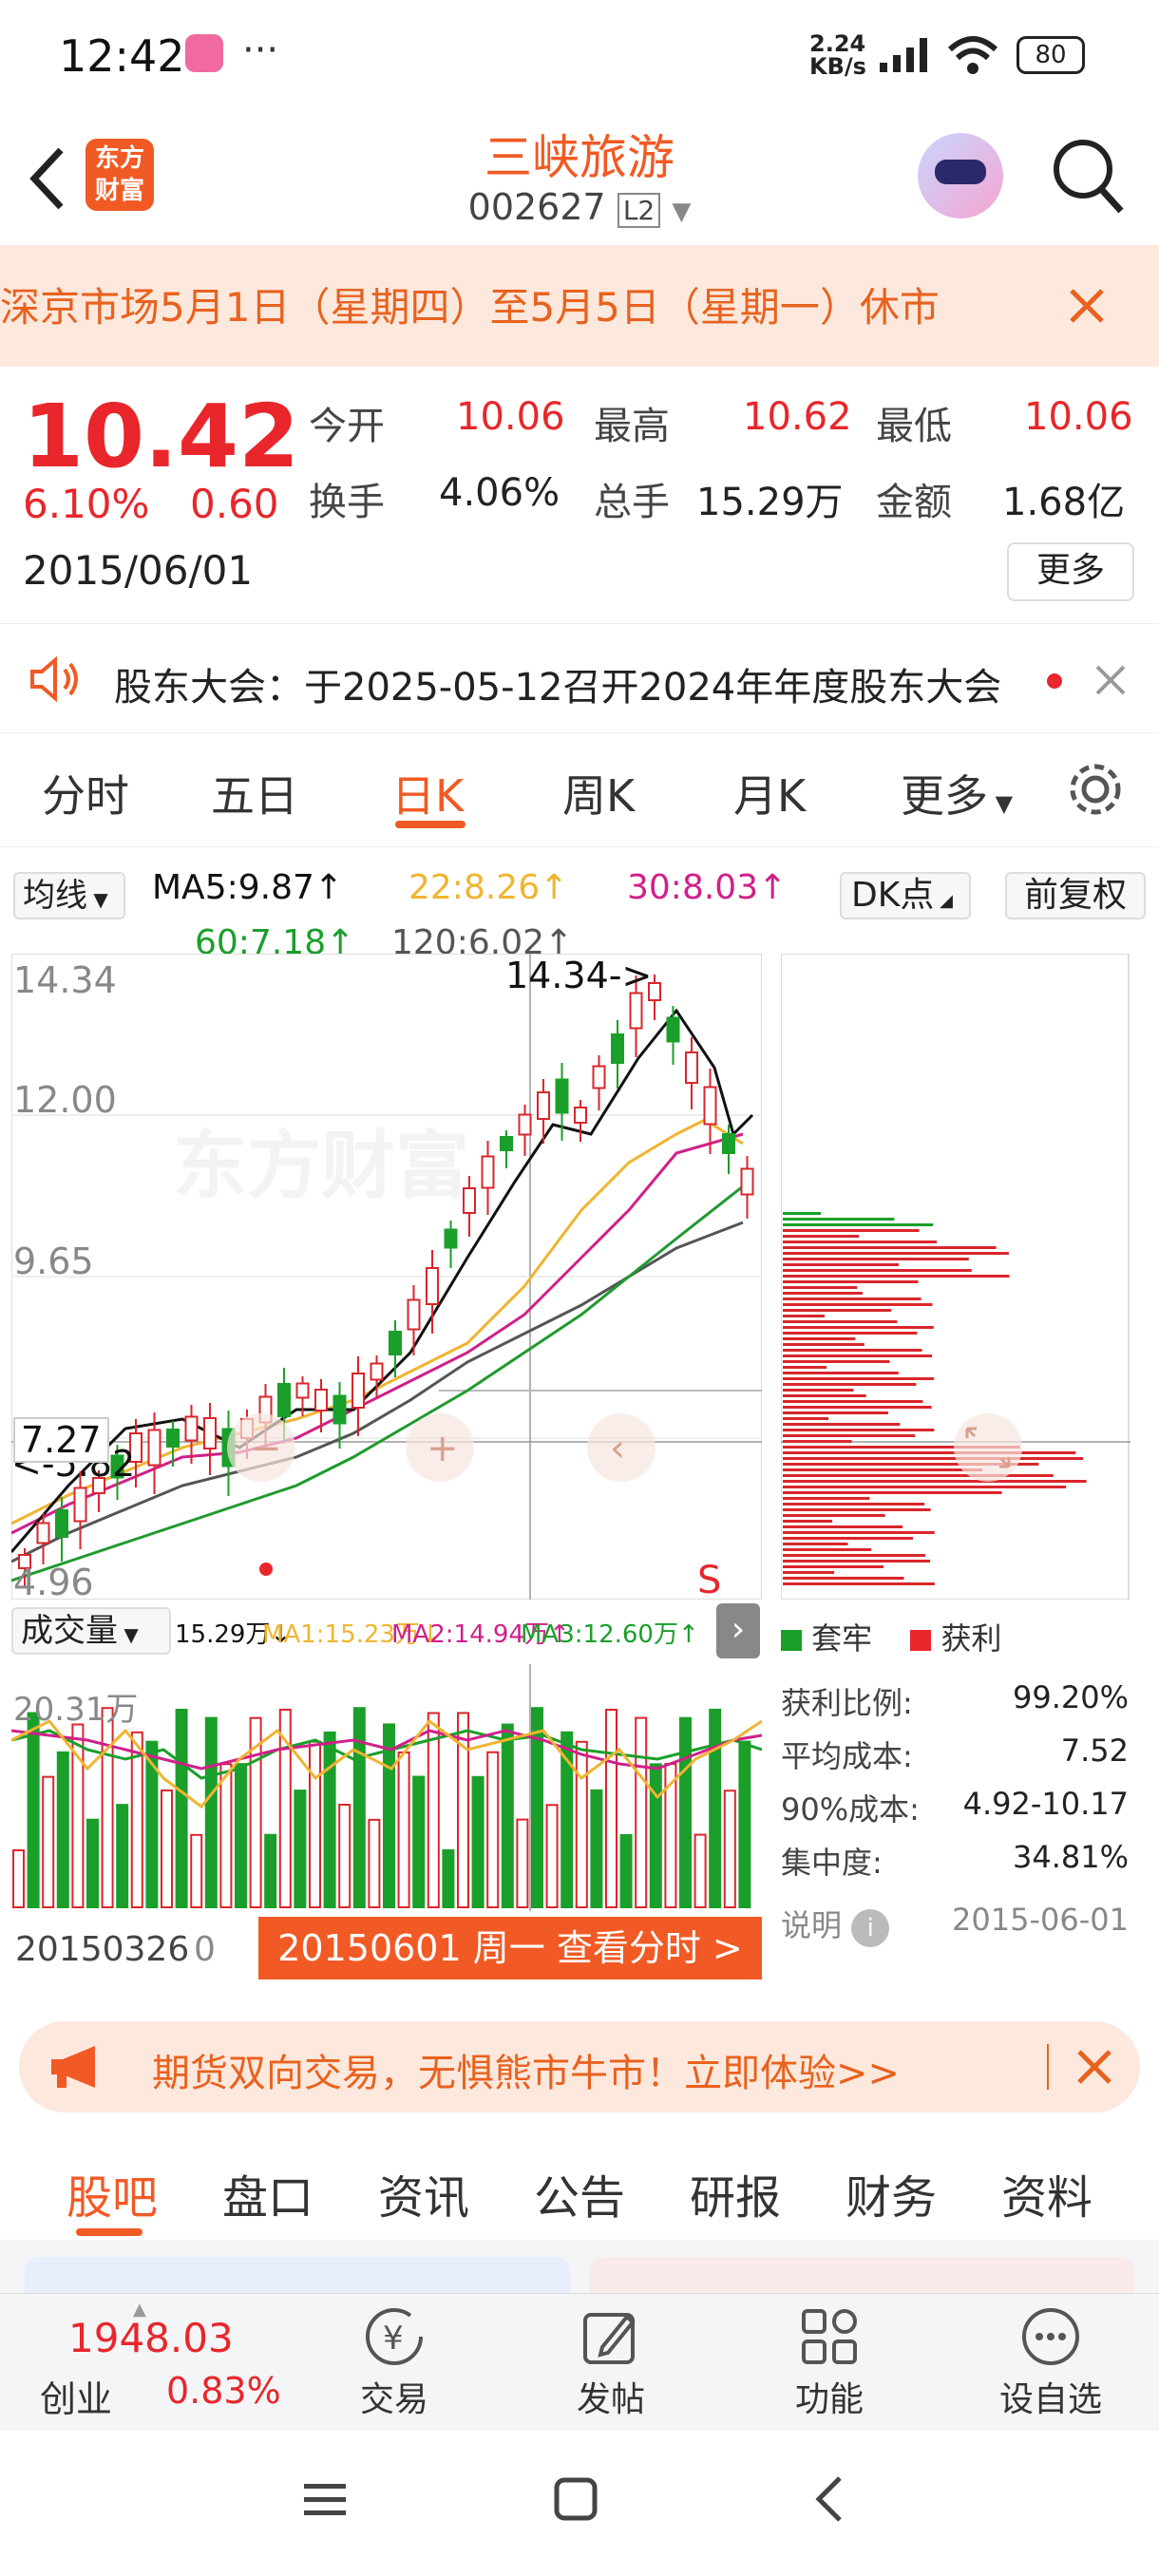 The height and width of the screenshot is (2576, 1159). Describe the element at coordinates (254, 793) in the screenshot. I see `tab-wu-ri: 五日` at that location.